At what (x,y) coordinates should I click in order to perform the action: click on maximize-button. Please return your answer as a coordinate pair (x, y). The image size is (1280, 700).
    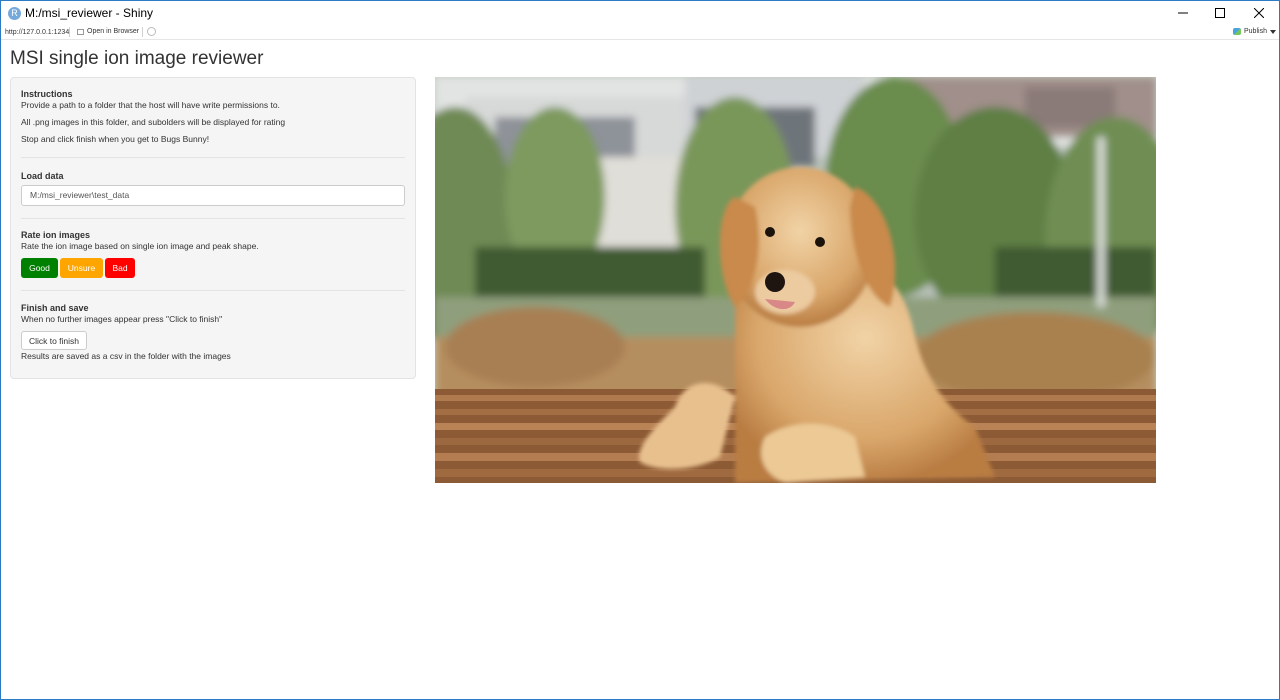
    Looking at the image, I should click on (1220, 13).